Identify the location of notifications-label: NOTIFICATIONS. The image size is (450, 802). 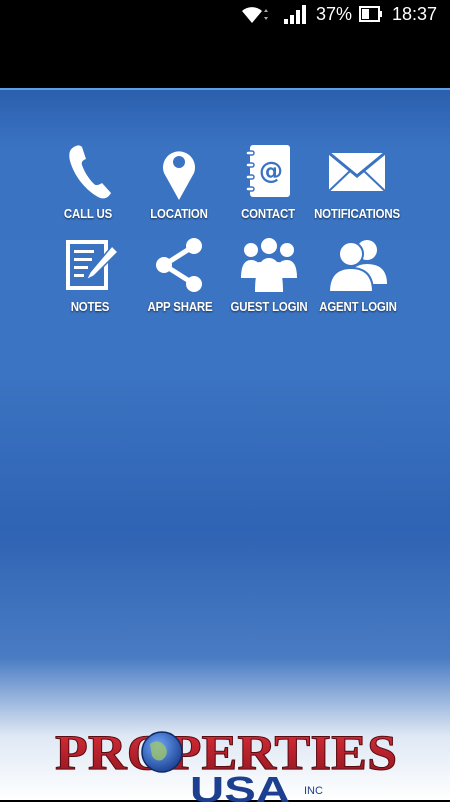
(357, 213).